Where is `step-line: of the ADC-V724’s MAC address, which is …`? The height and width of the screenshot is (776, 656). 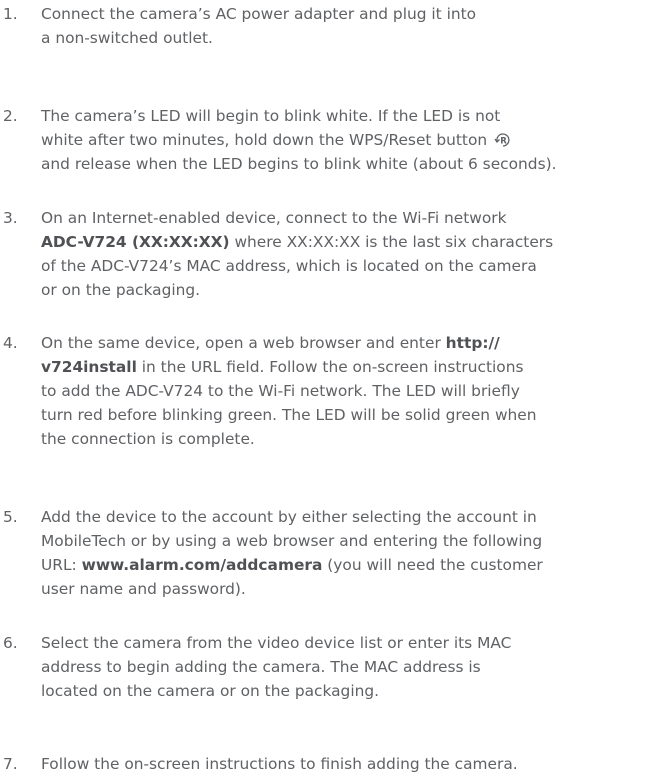 step-line: of the ADC-V724’s MAC address, which is … is located at coordinates (348, 266).